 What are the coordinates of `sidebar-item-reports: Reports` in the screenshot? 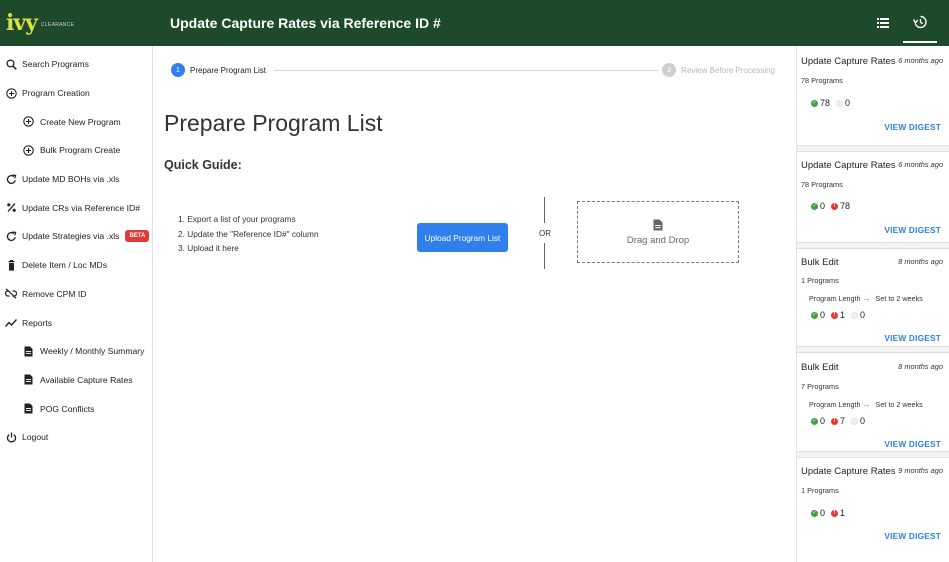 It's located at (76, 322).